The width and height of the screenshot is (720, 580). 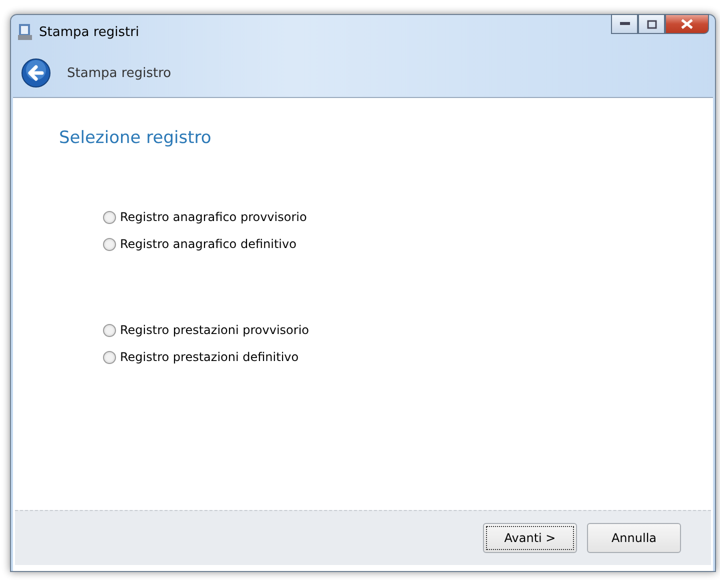 I want to click on window-title: Stampa registri, so click(x=89, y=32).